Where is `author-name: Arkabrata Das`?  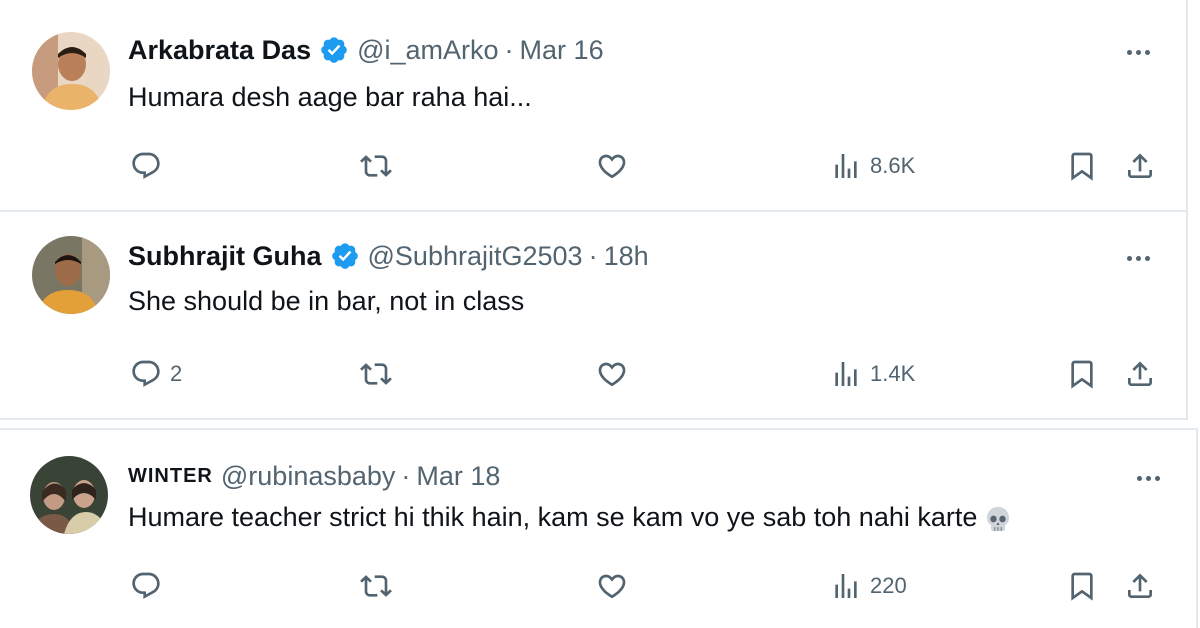 author-name: Arkabrata Das is located at coordinates (219, 50).